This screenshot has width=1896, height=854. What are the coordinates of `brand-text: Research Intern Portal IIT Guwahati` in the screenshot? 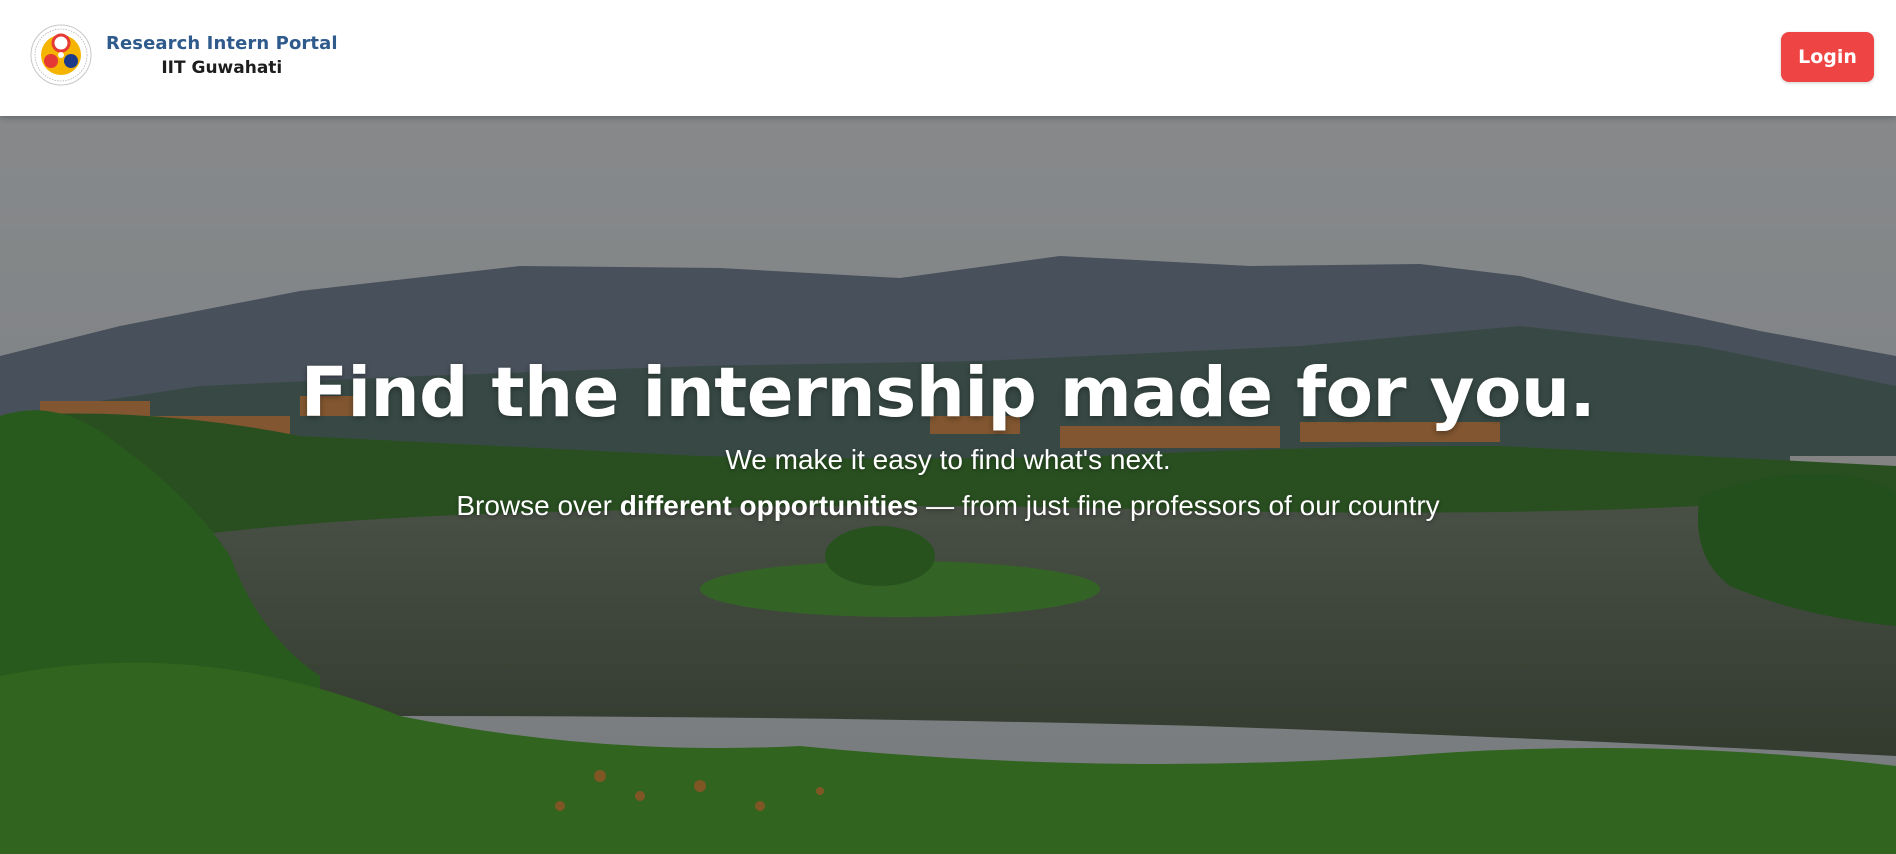 It's located at (222, 55).